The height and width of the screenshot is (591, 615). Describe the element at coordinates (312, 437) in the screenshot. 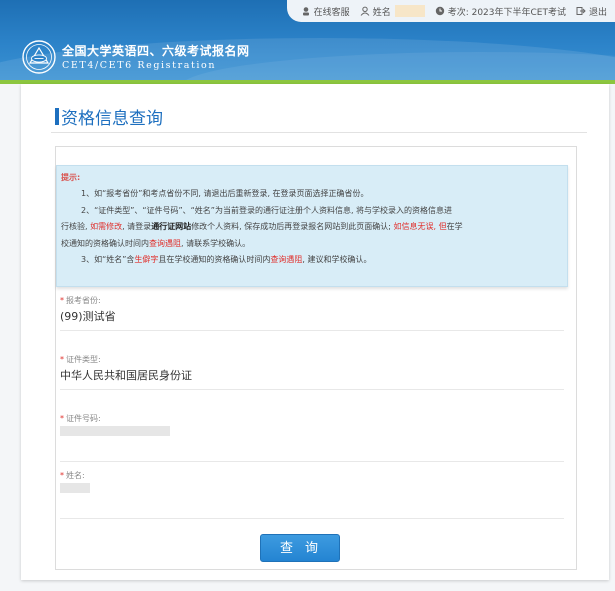

I see `id-number-field: * 证件号码:` at that location.